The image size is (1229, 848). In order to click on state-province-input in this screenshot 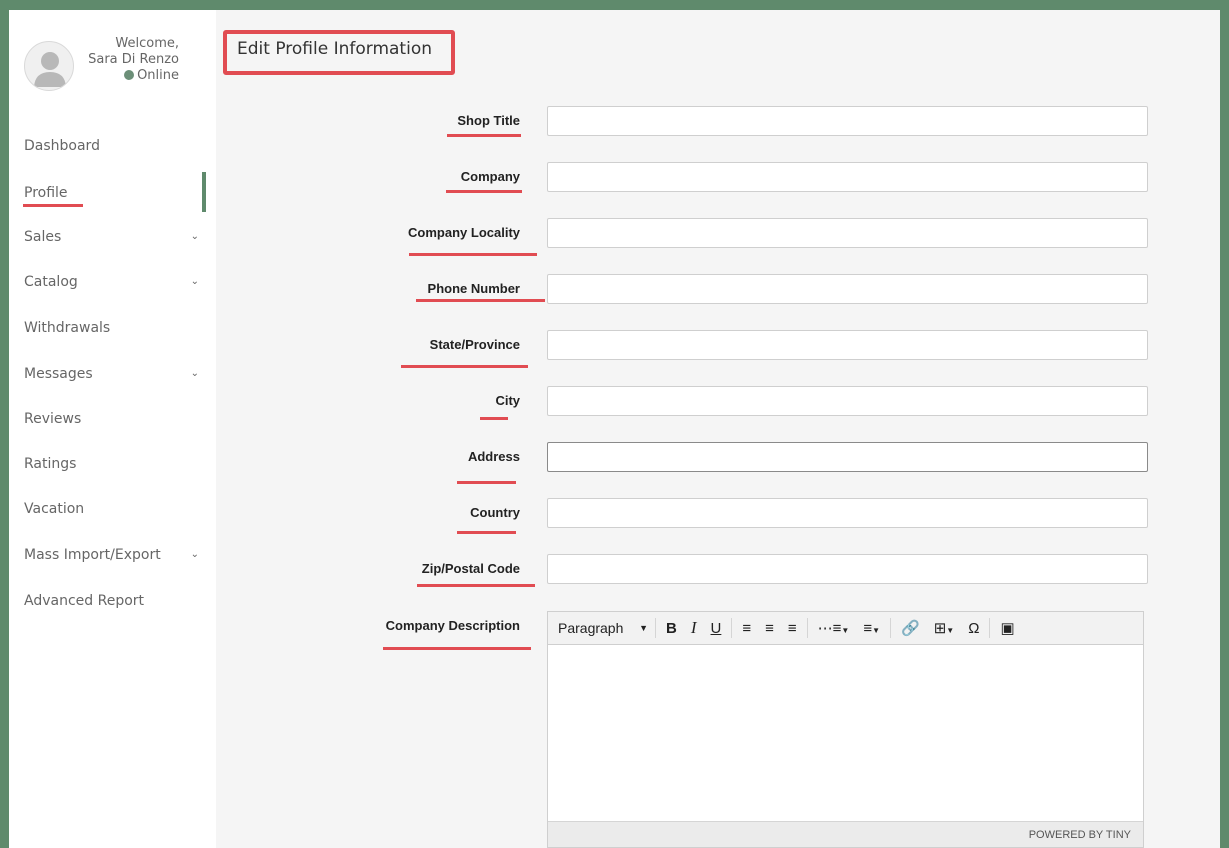, I will do `click(847, 345)`.